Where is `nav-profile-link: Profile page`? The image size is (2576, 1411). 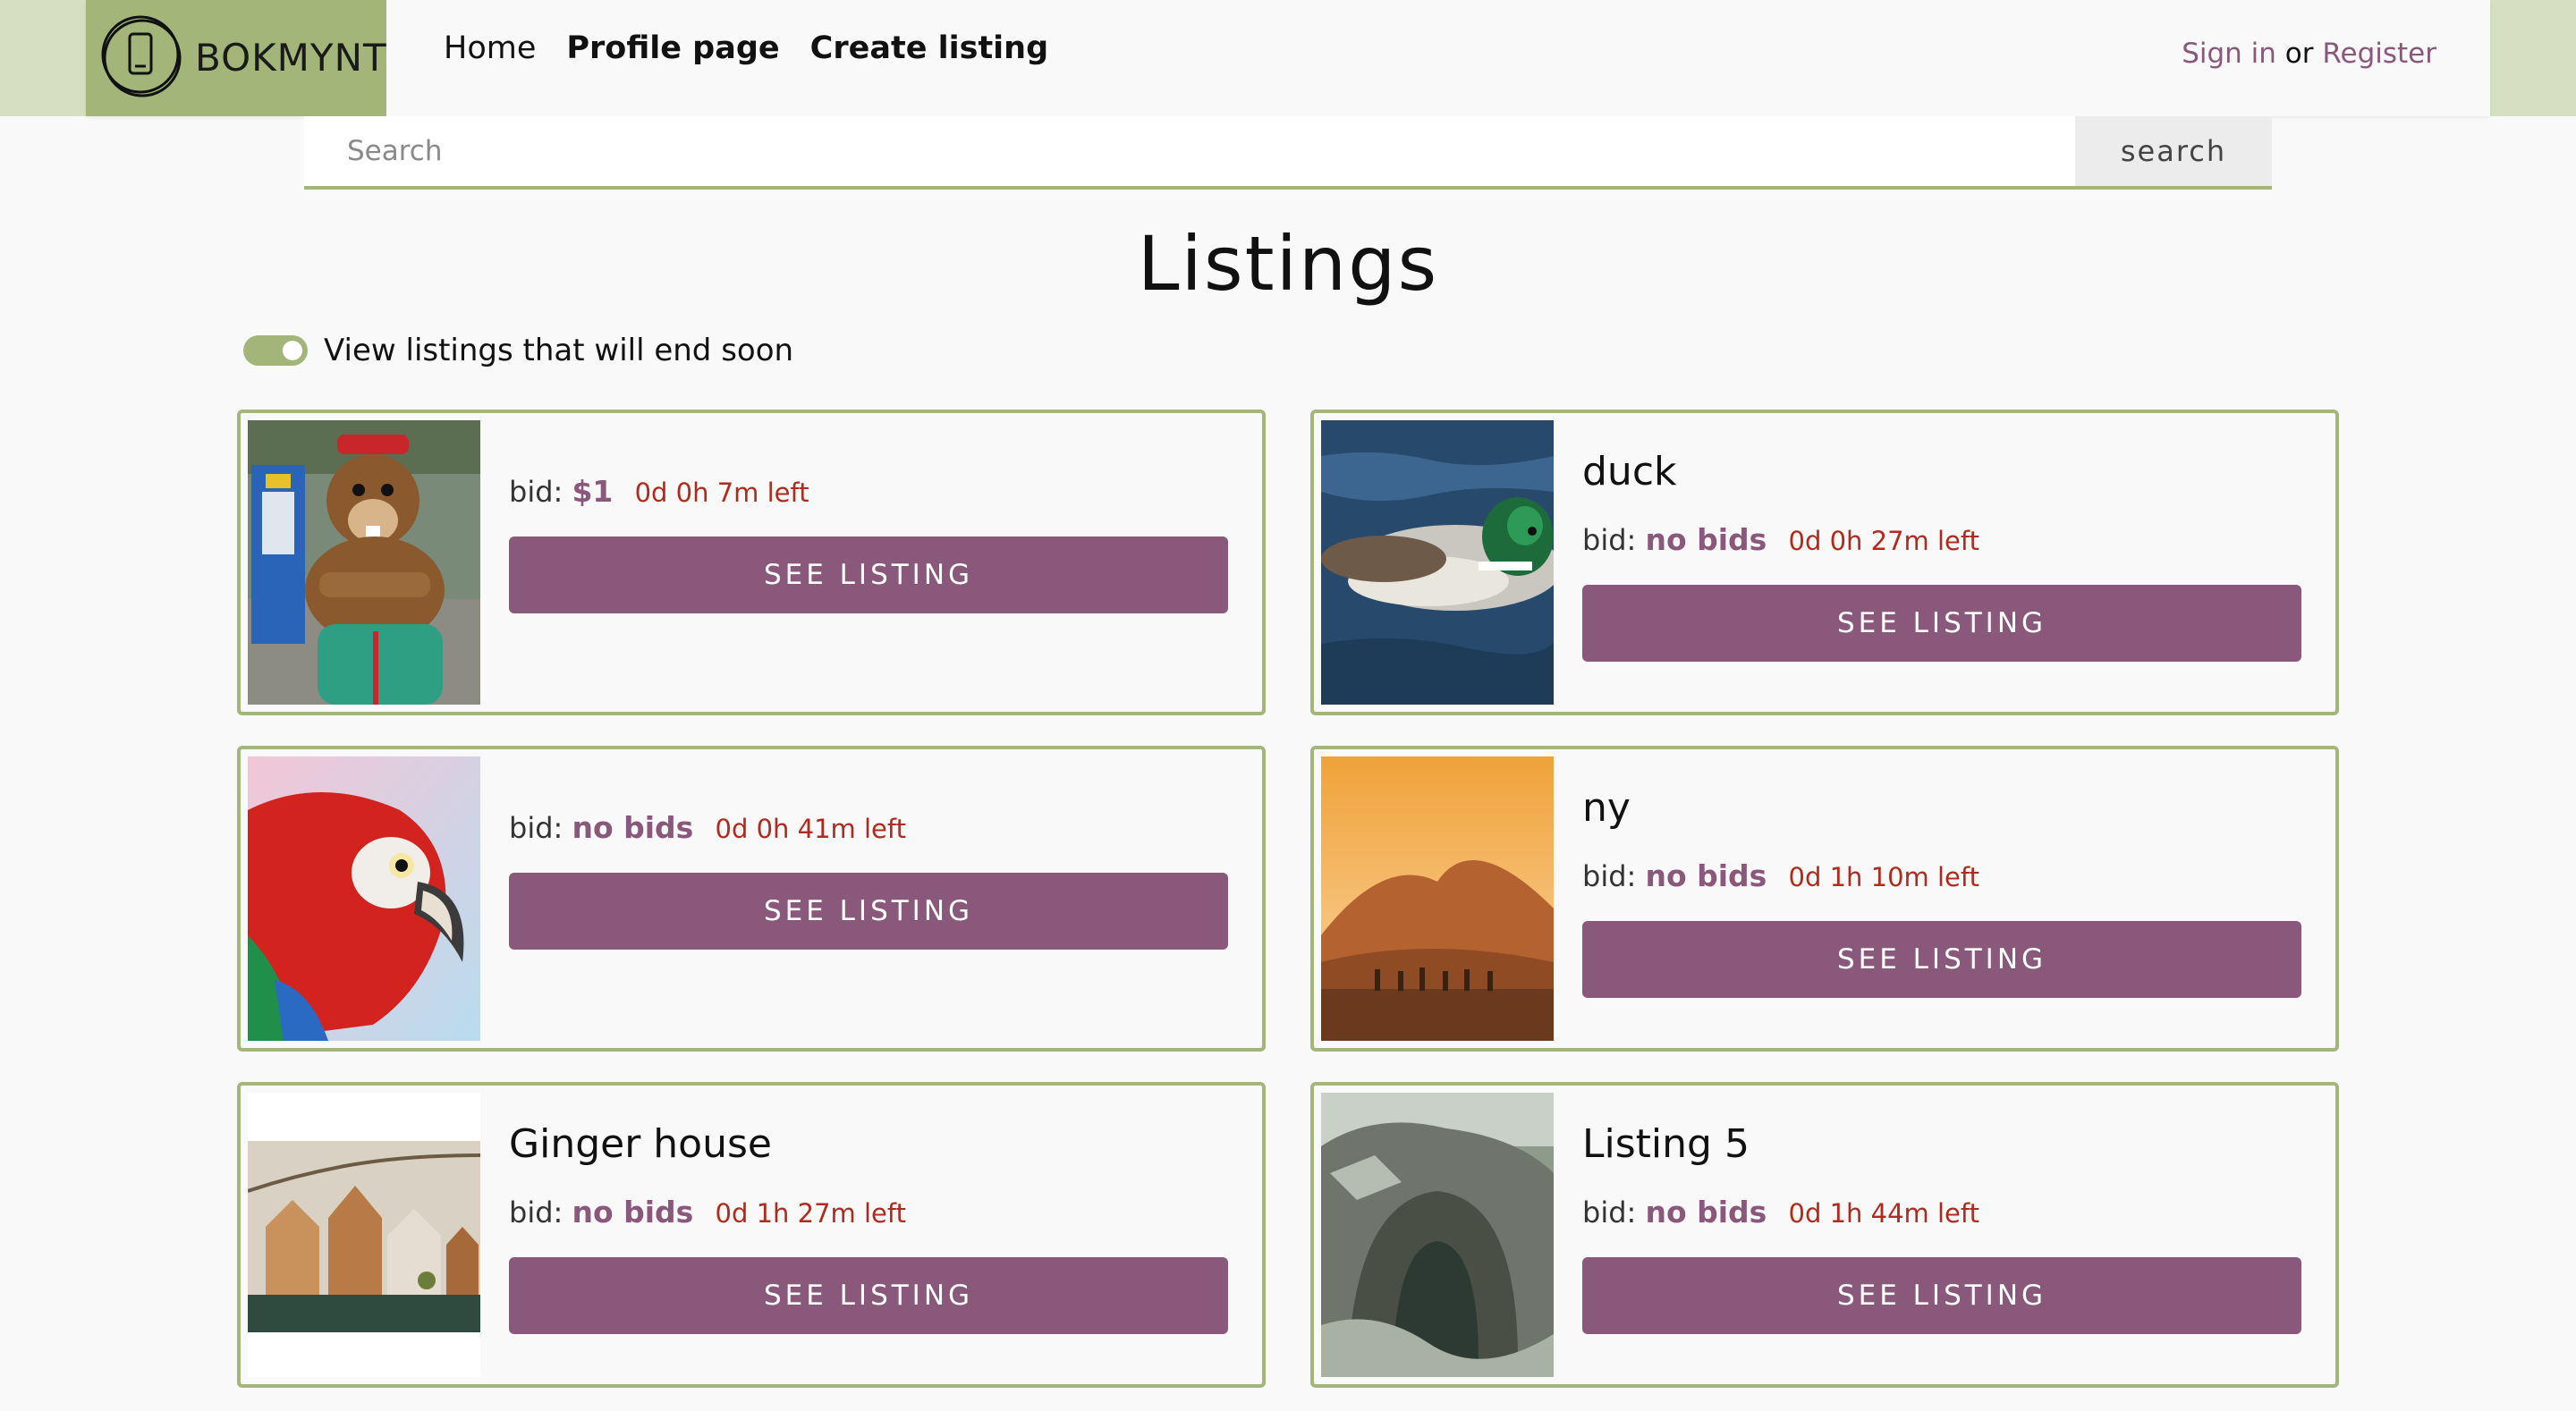 nav-profile-link: Profile page is located at coordinates (672, 48).